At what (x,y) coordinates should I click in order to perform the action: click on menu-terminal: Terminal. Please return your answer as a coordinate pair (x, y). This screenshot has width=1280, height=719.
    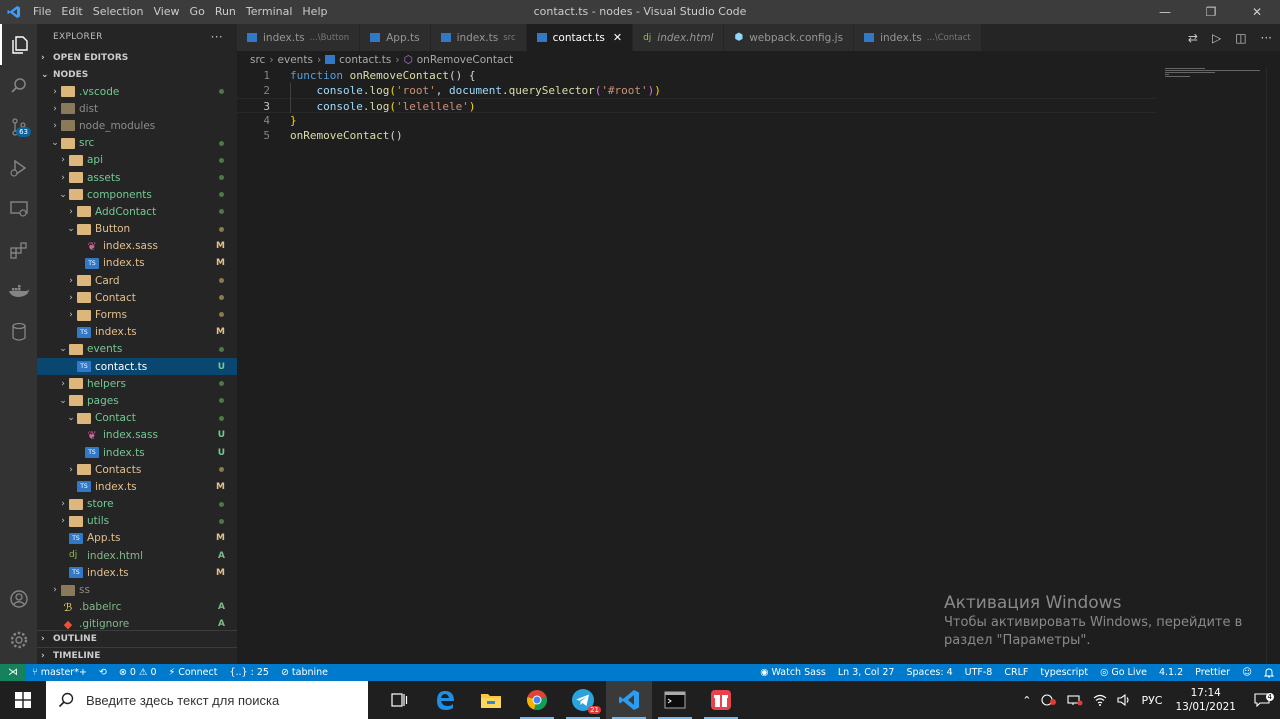
    Looking at the image, I should click on (269, 12).